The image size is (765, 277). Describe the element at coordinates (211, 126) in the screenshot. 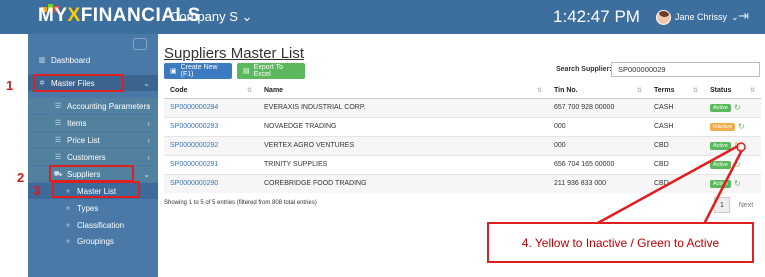

I see `supplier-code-link: SP0000000293` at that location.